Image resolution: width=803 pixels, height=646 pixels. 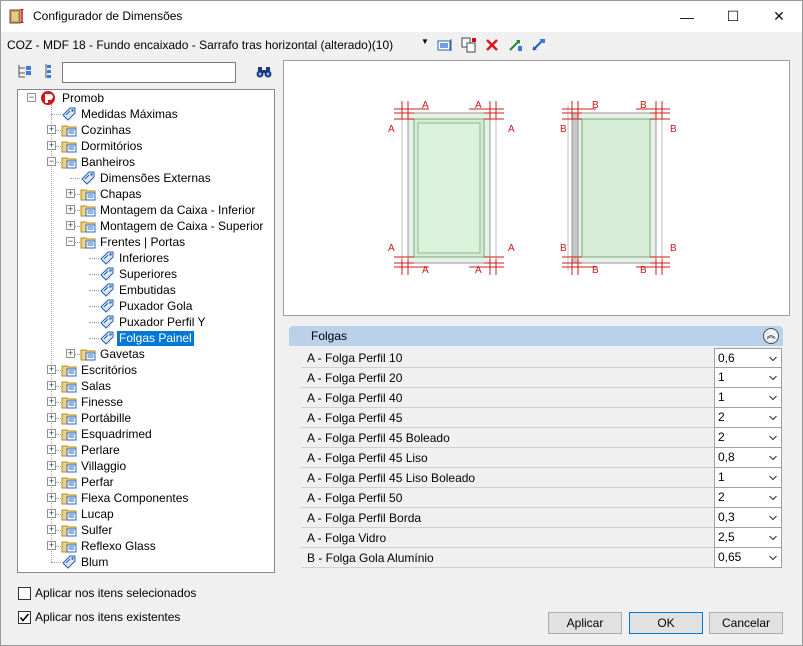 I want to click on tree-item: + Salas, so click(x=146, y=386).